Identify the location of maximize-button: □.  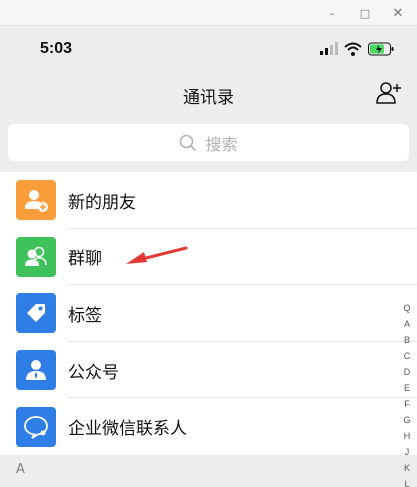
(365, 13).